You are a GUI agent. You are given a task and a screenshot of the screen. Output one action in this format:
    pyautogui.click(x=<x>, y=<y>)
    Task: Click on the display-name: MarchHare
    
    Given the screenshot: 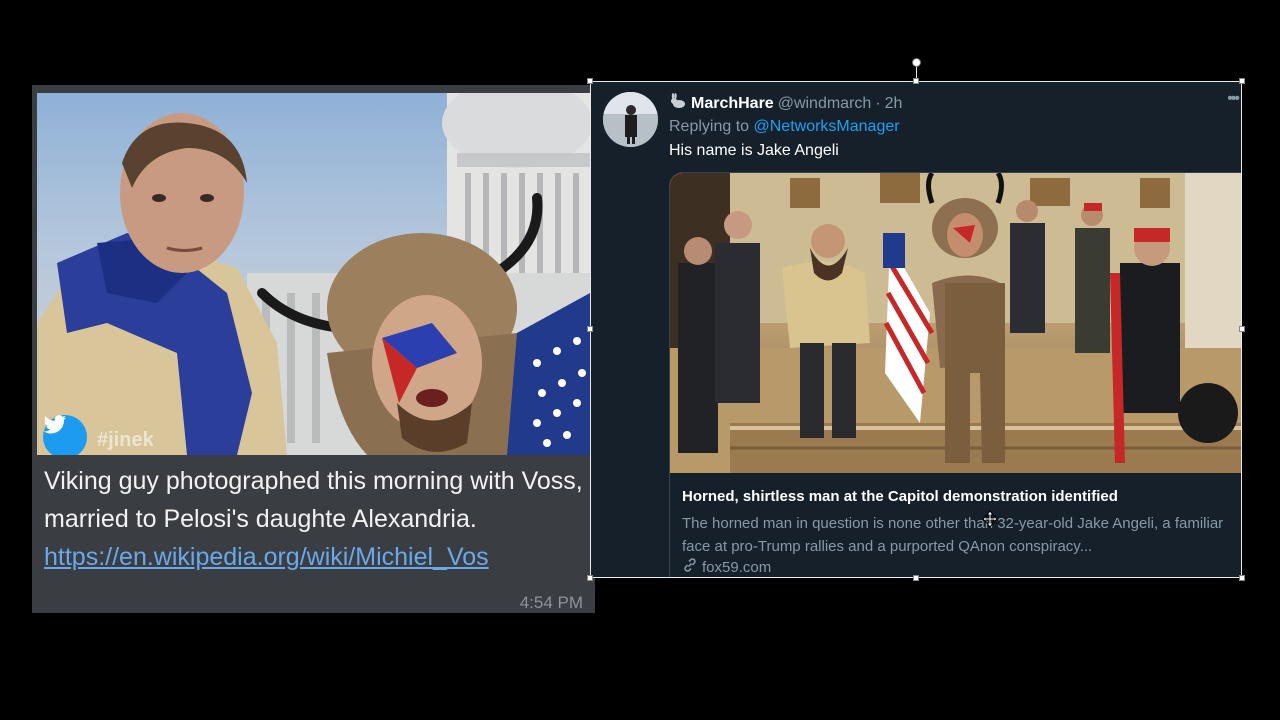 What is the action you would take?
    pyautogui.click(x=732, y=104)
    